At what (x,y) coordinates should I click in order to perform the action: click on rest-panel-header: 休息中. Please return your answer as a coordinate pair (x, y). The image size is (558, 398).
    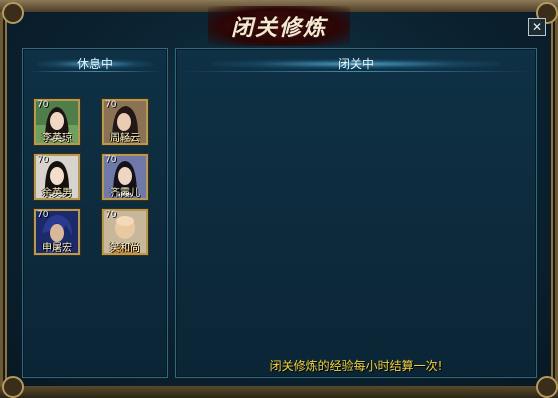
    Looking at the image, I should click on (95, 63).